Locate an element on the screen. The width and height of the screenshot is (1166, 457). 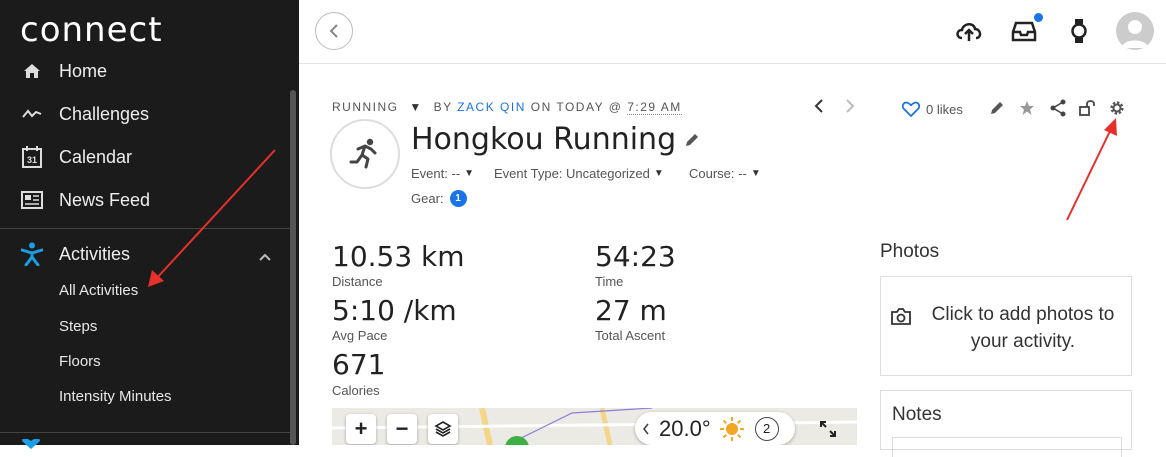
sidebar-item-label: News Feed is located at coordinates (105, 199).